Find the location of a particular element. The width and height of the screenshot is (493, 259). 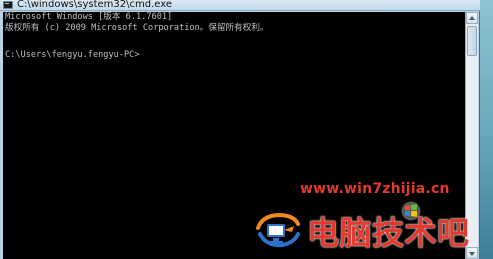

cmd-icon is located at coordinates (8, 5).